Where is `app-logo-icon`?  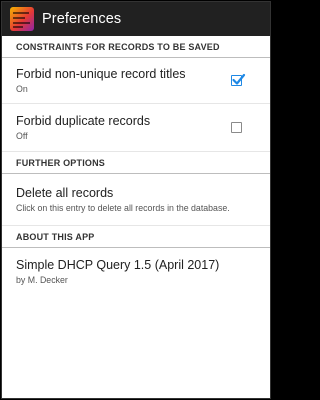
app-logo-icon is located at coordinates (22, 19).